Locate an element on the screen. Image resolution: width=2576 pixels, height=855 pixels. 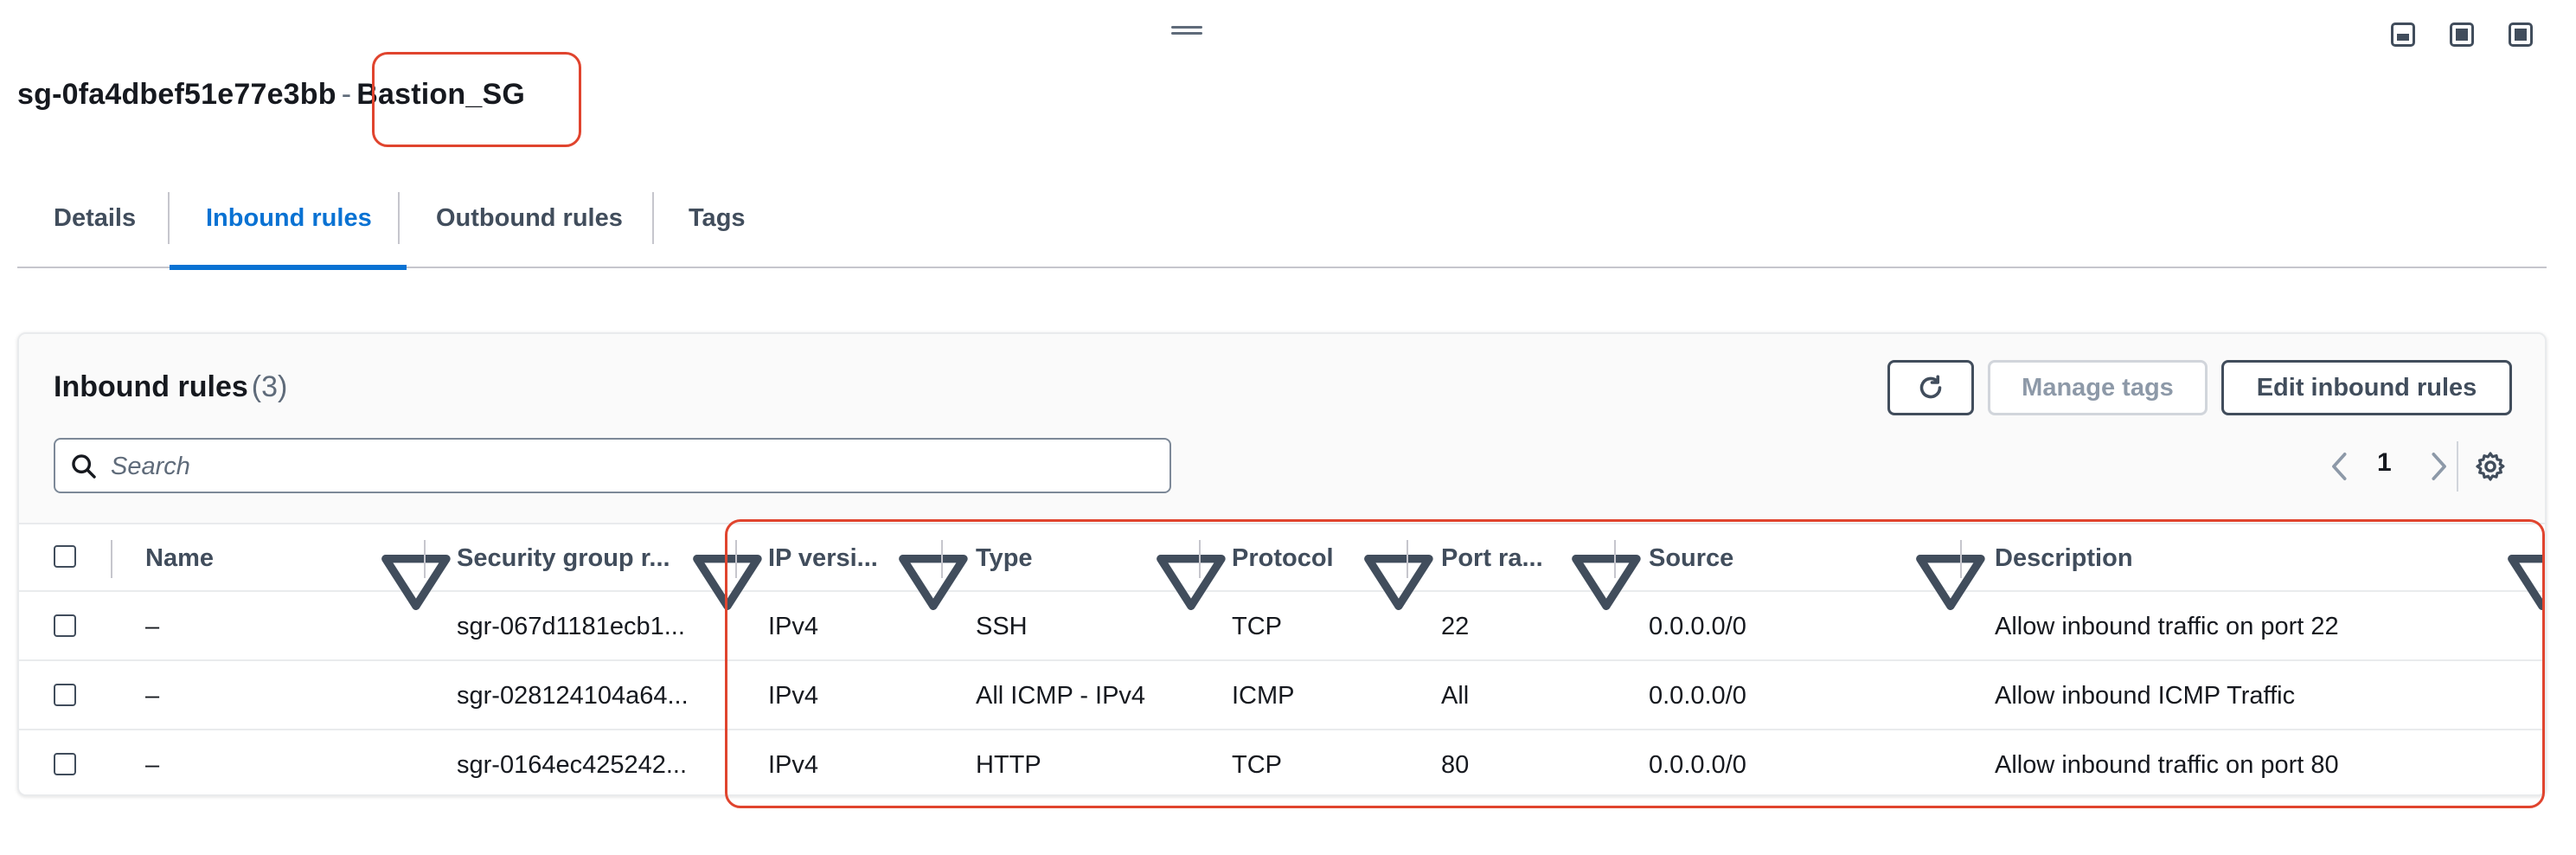
layout-full-icon is located at coordinates (2521, 34).